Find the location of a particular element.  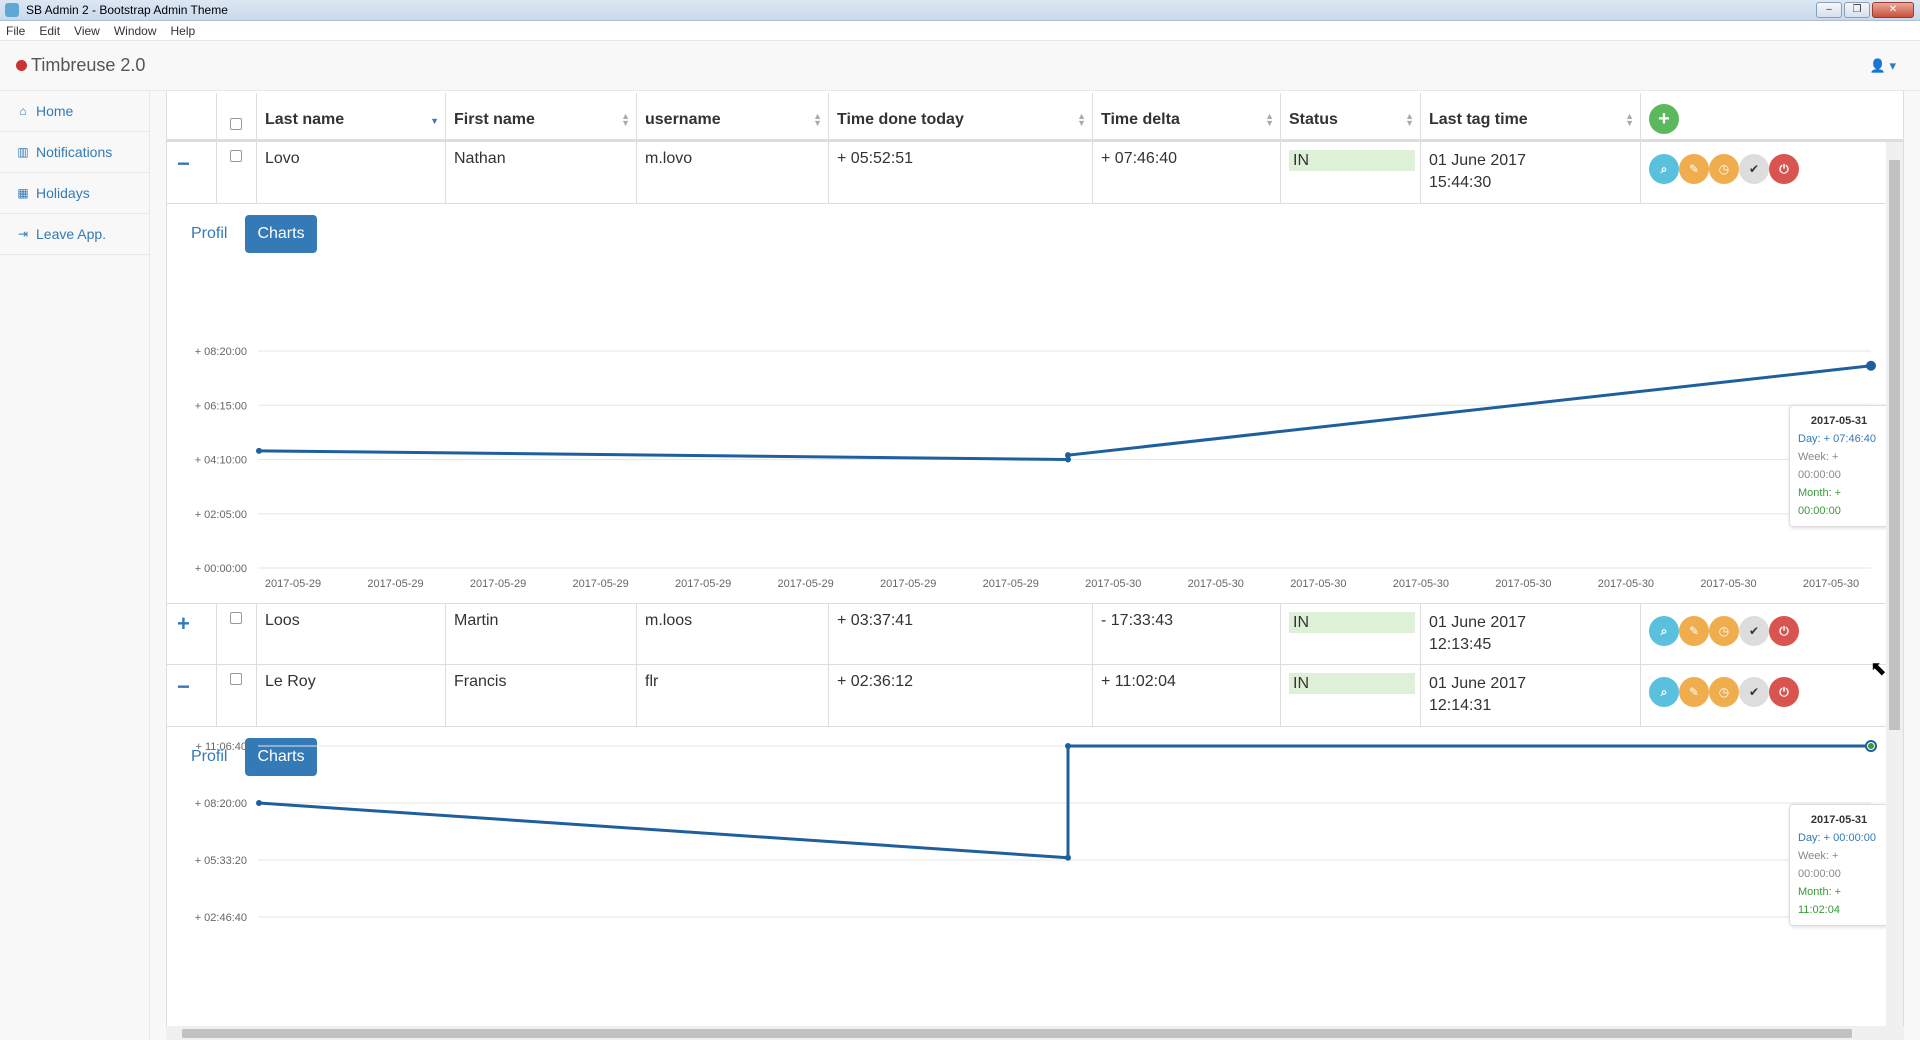

cell-tag-time: 15:44:30 is located at coordinates (1460, 182).